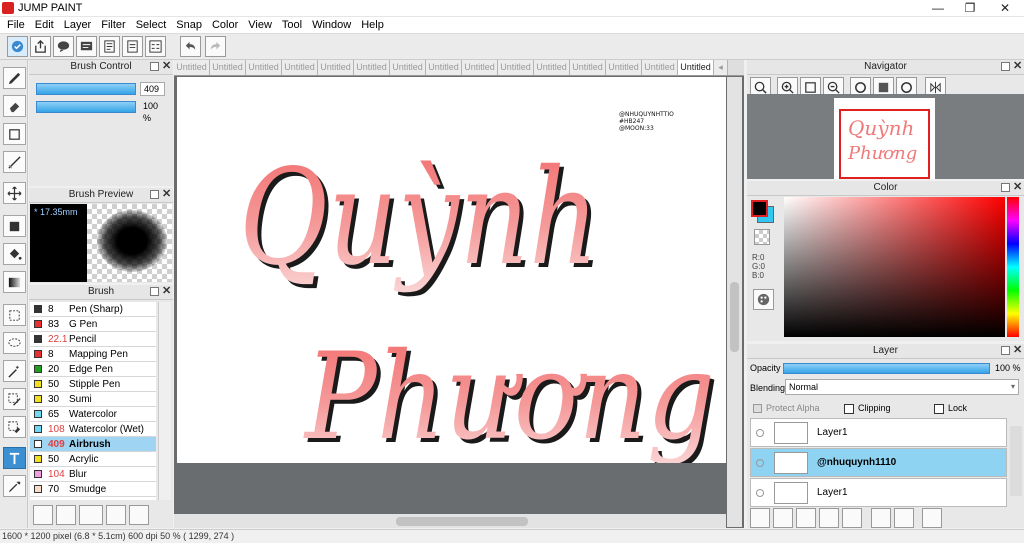 This screenshot has width=1024, height=543. I want to click on page-icon, so click(109, 46).